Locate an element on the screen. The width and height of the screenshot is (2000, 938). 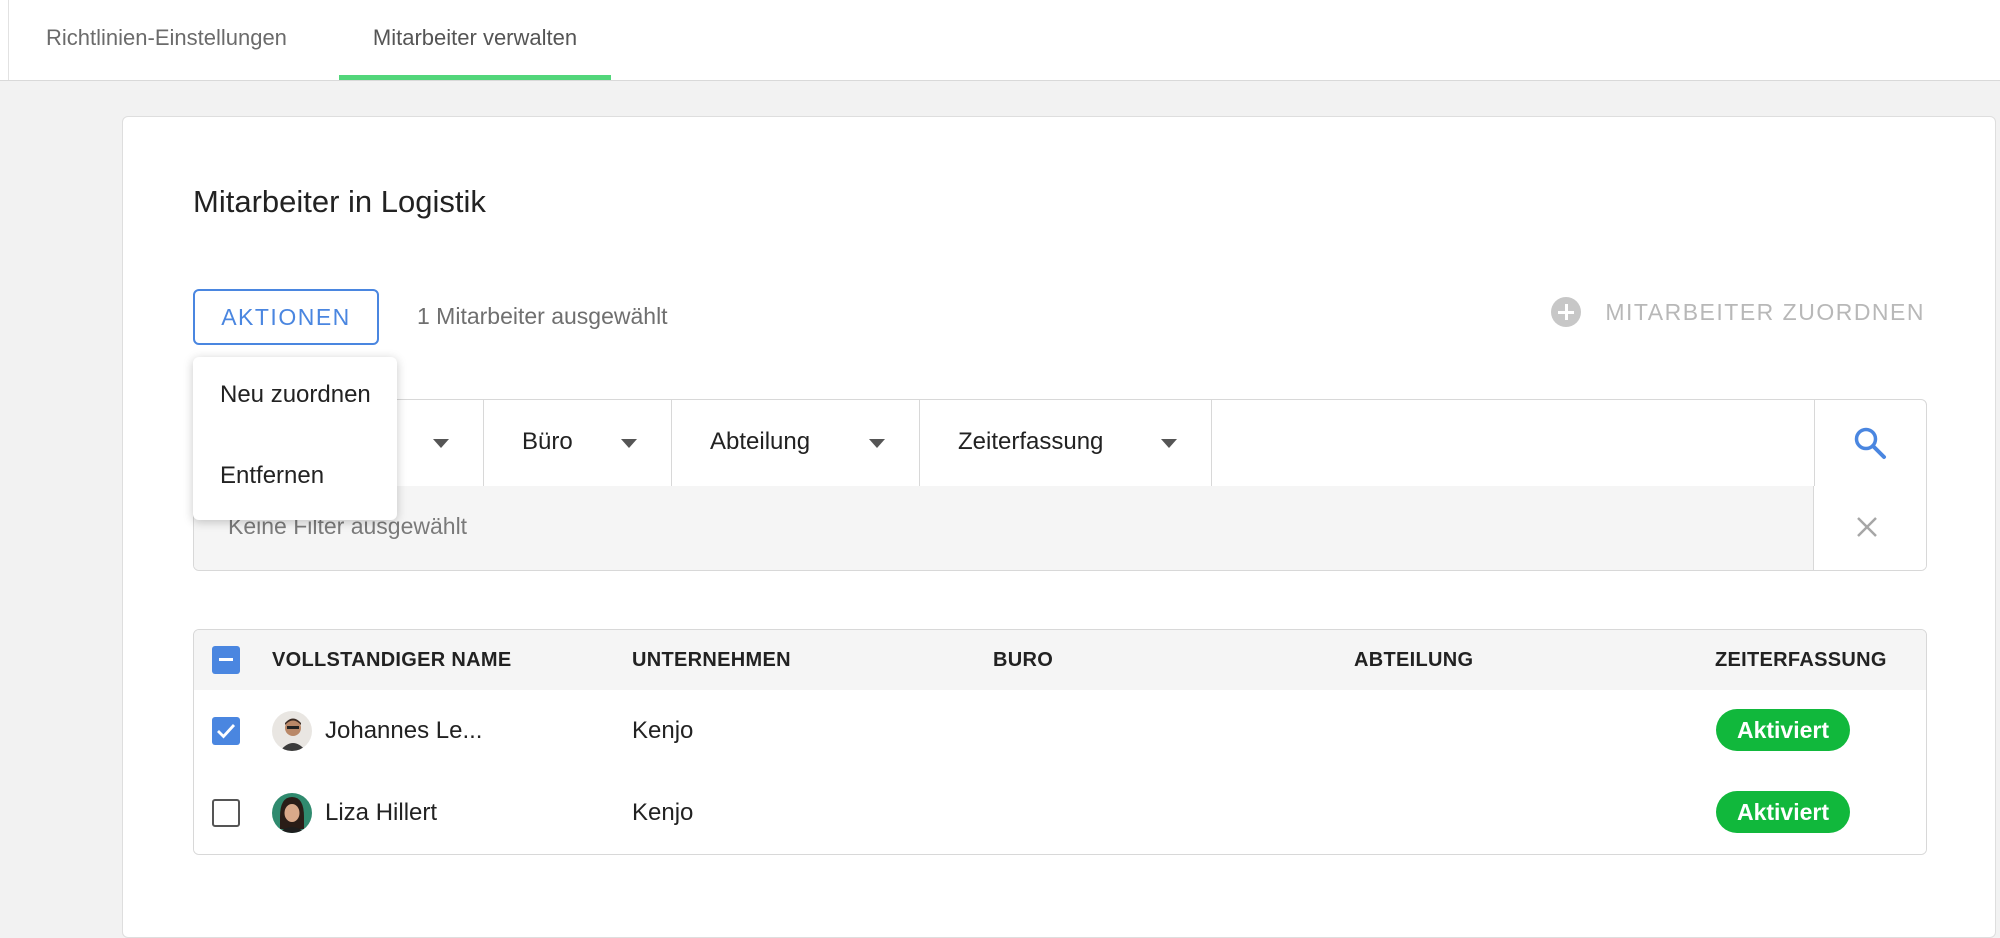
table-row: Liza Hillert Kenjo Aktiviert is located at coordinates (1060, 813).